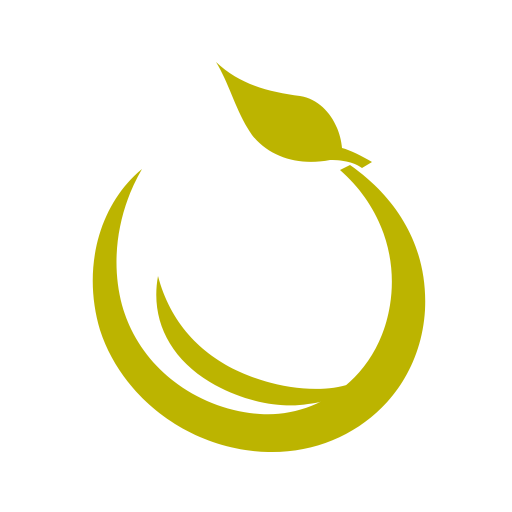  Describe the element at coordinates (294, 115) in the screenshot. I see `leaf-shape` at that location.